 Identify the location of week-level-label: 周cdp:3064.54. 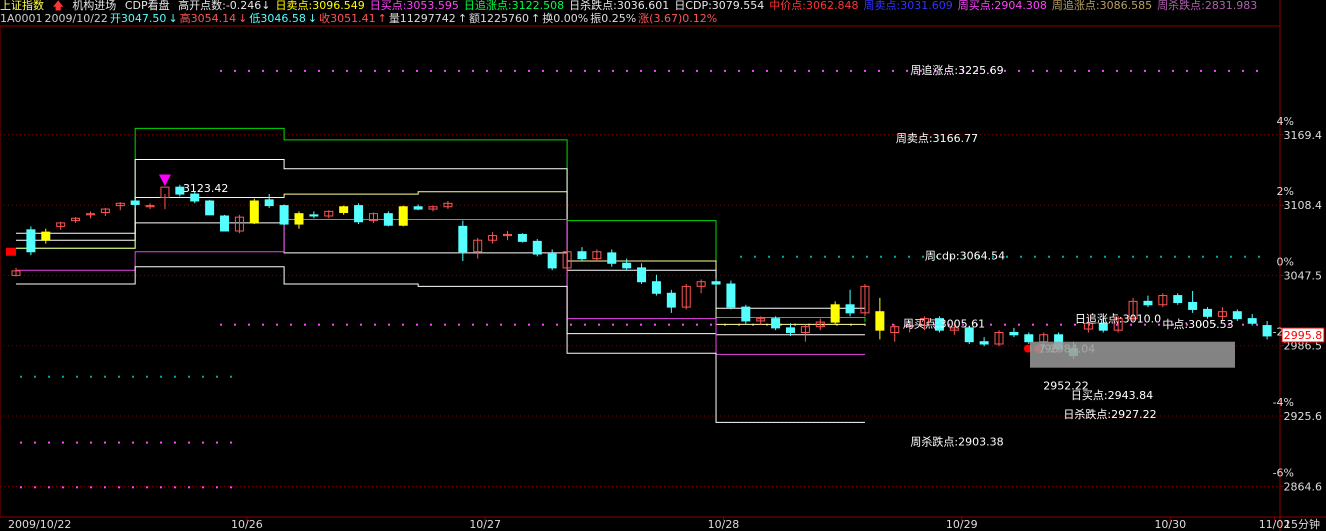
(965, 256).